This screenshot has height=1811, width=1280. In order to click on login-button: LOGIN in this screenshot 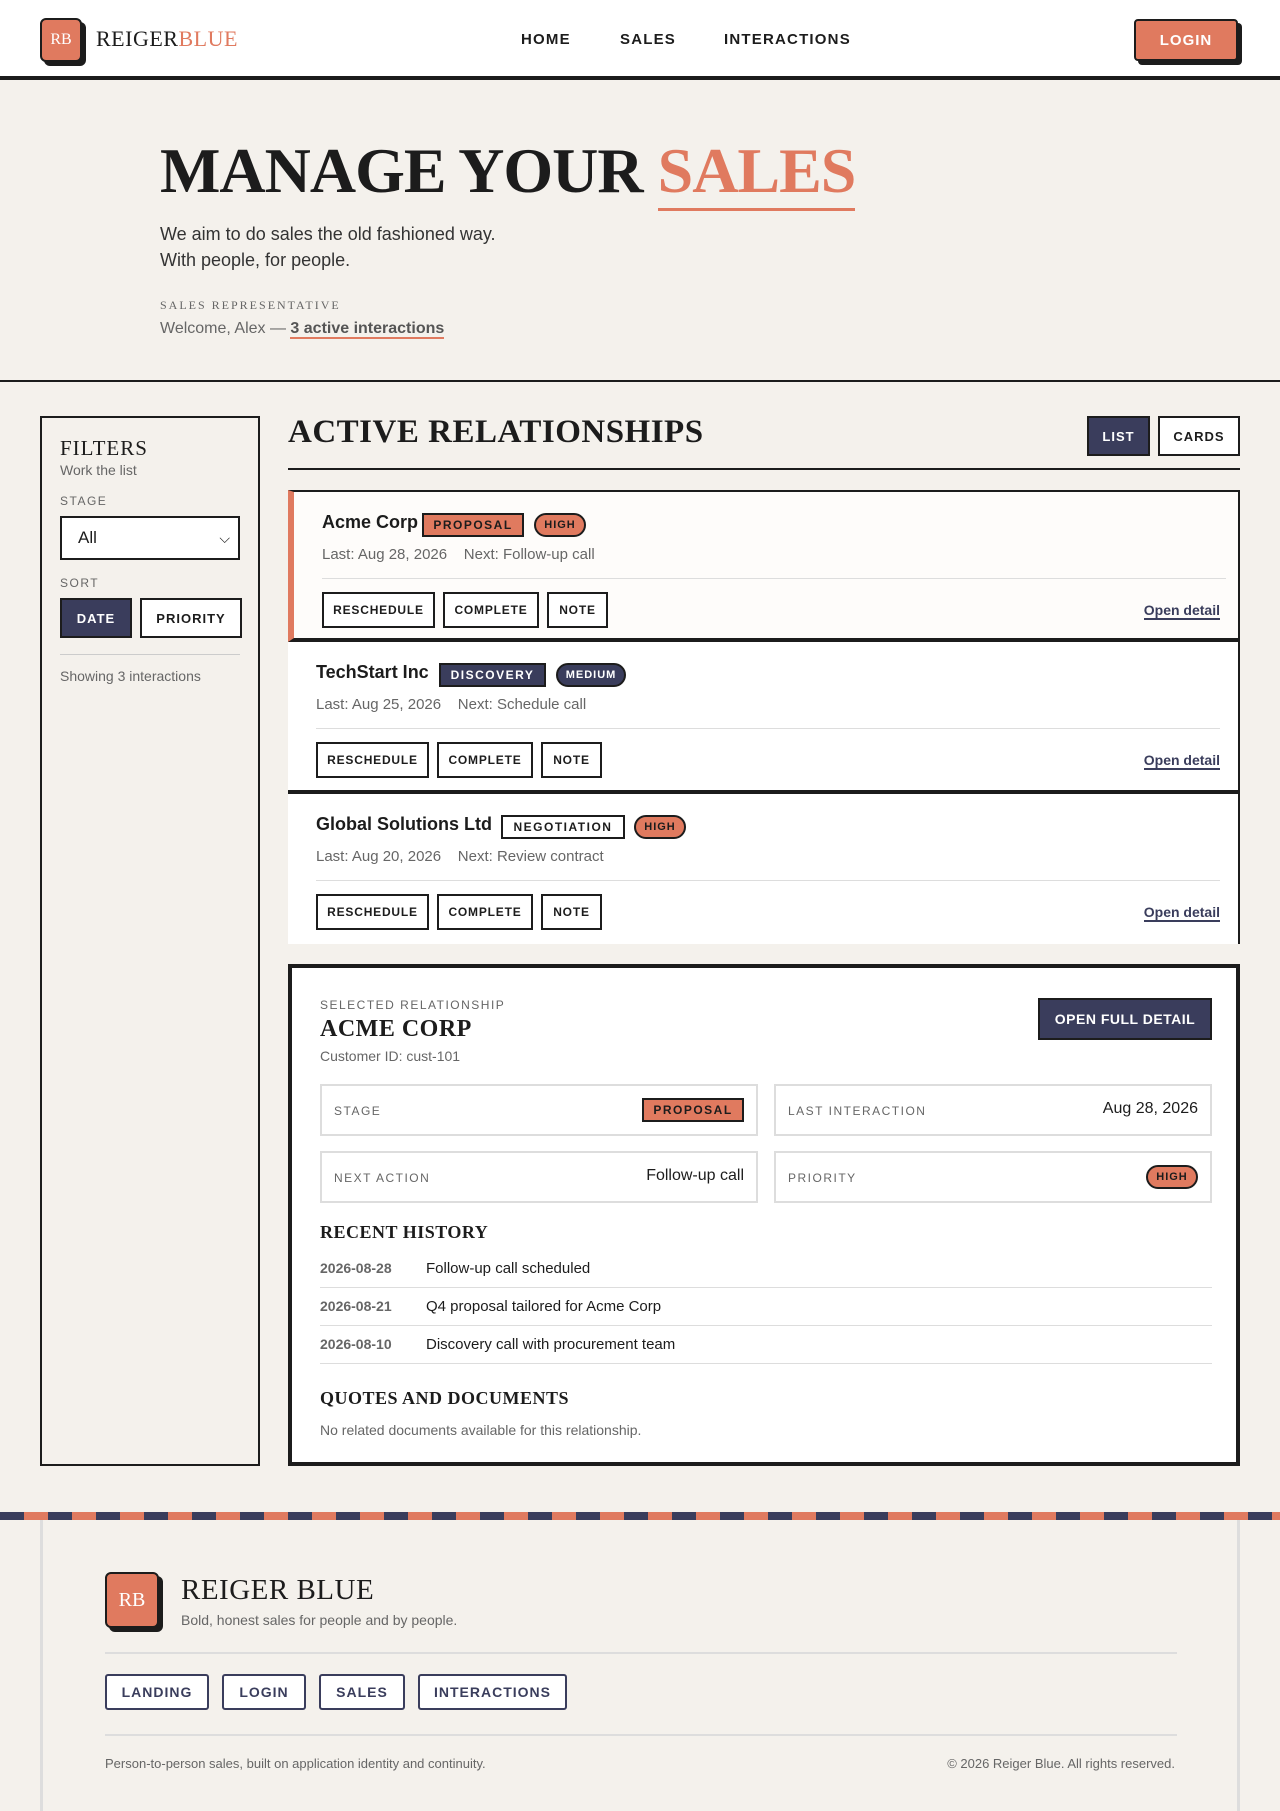, I will do `click(1186, 40)`.